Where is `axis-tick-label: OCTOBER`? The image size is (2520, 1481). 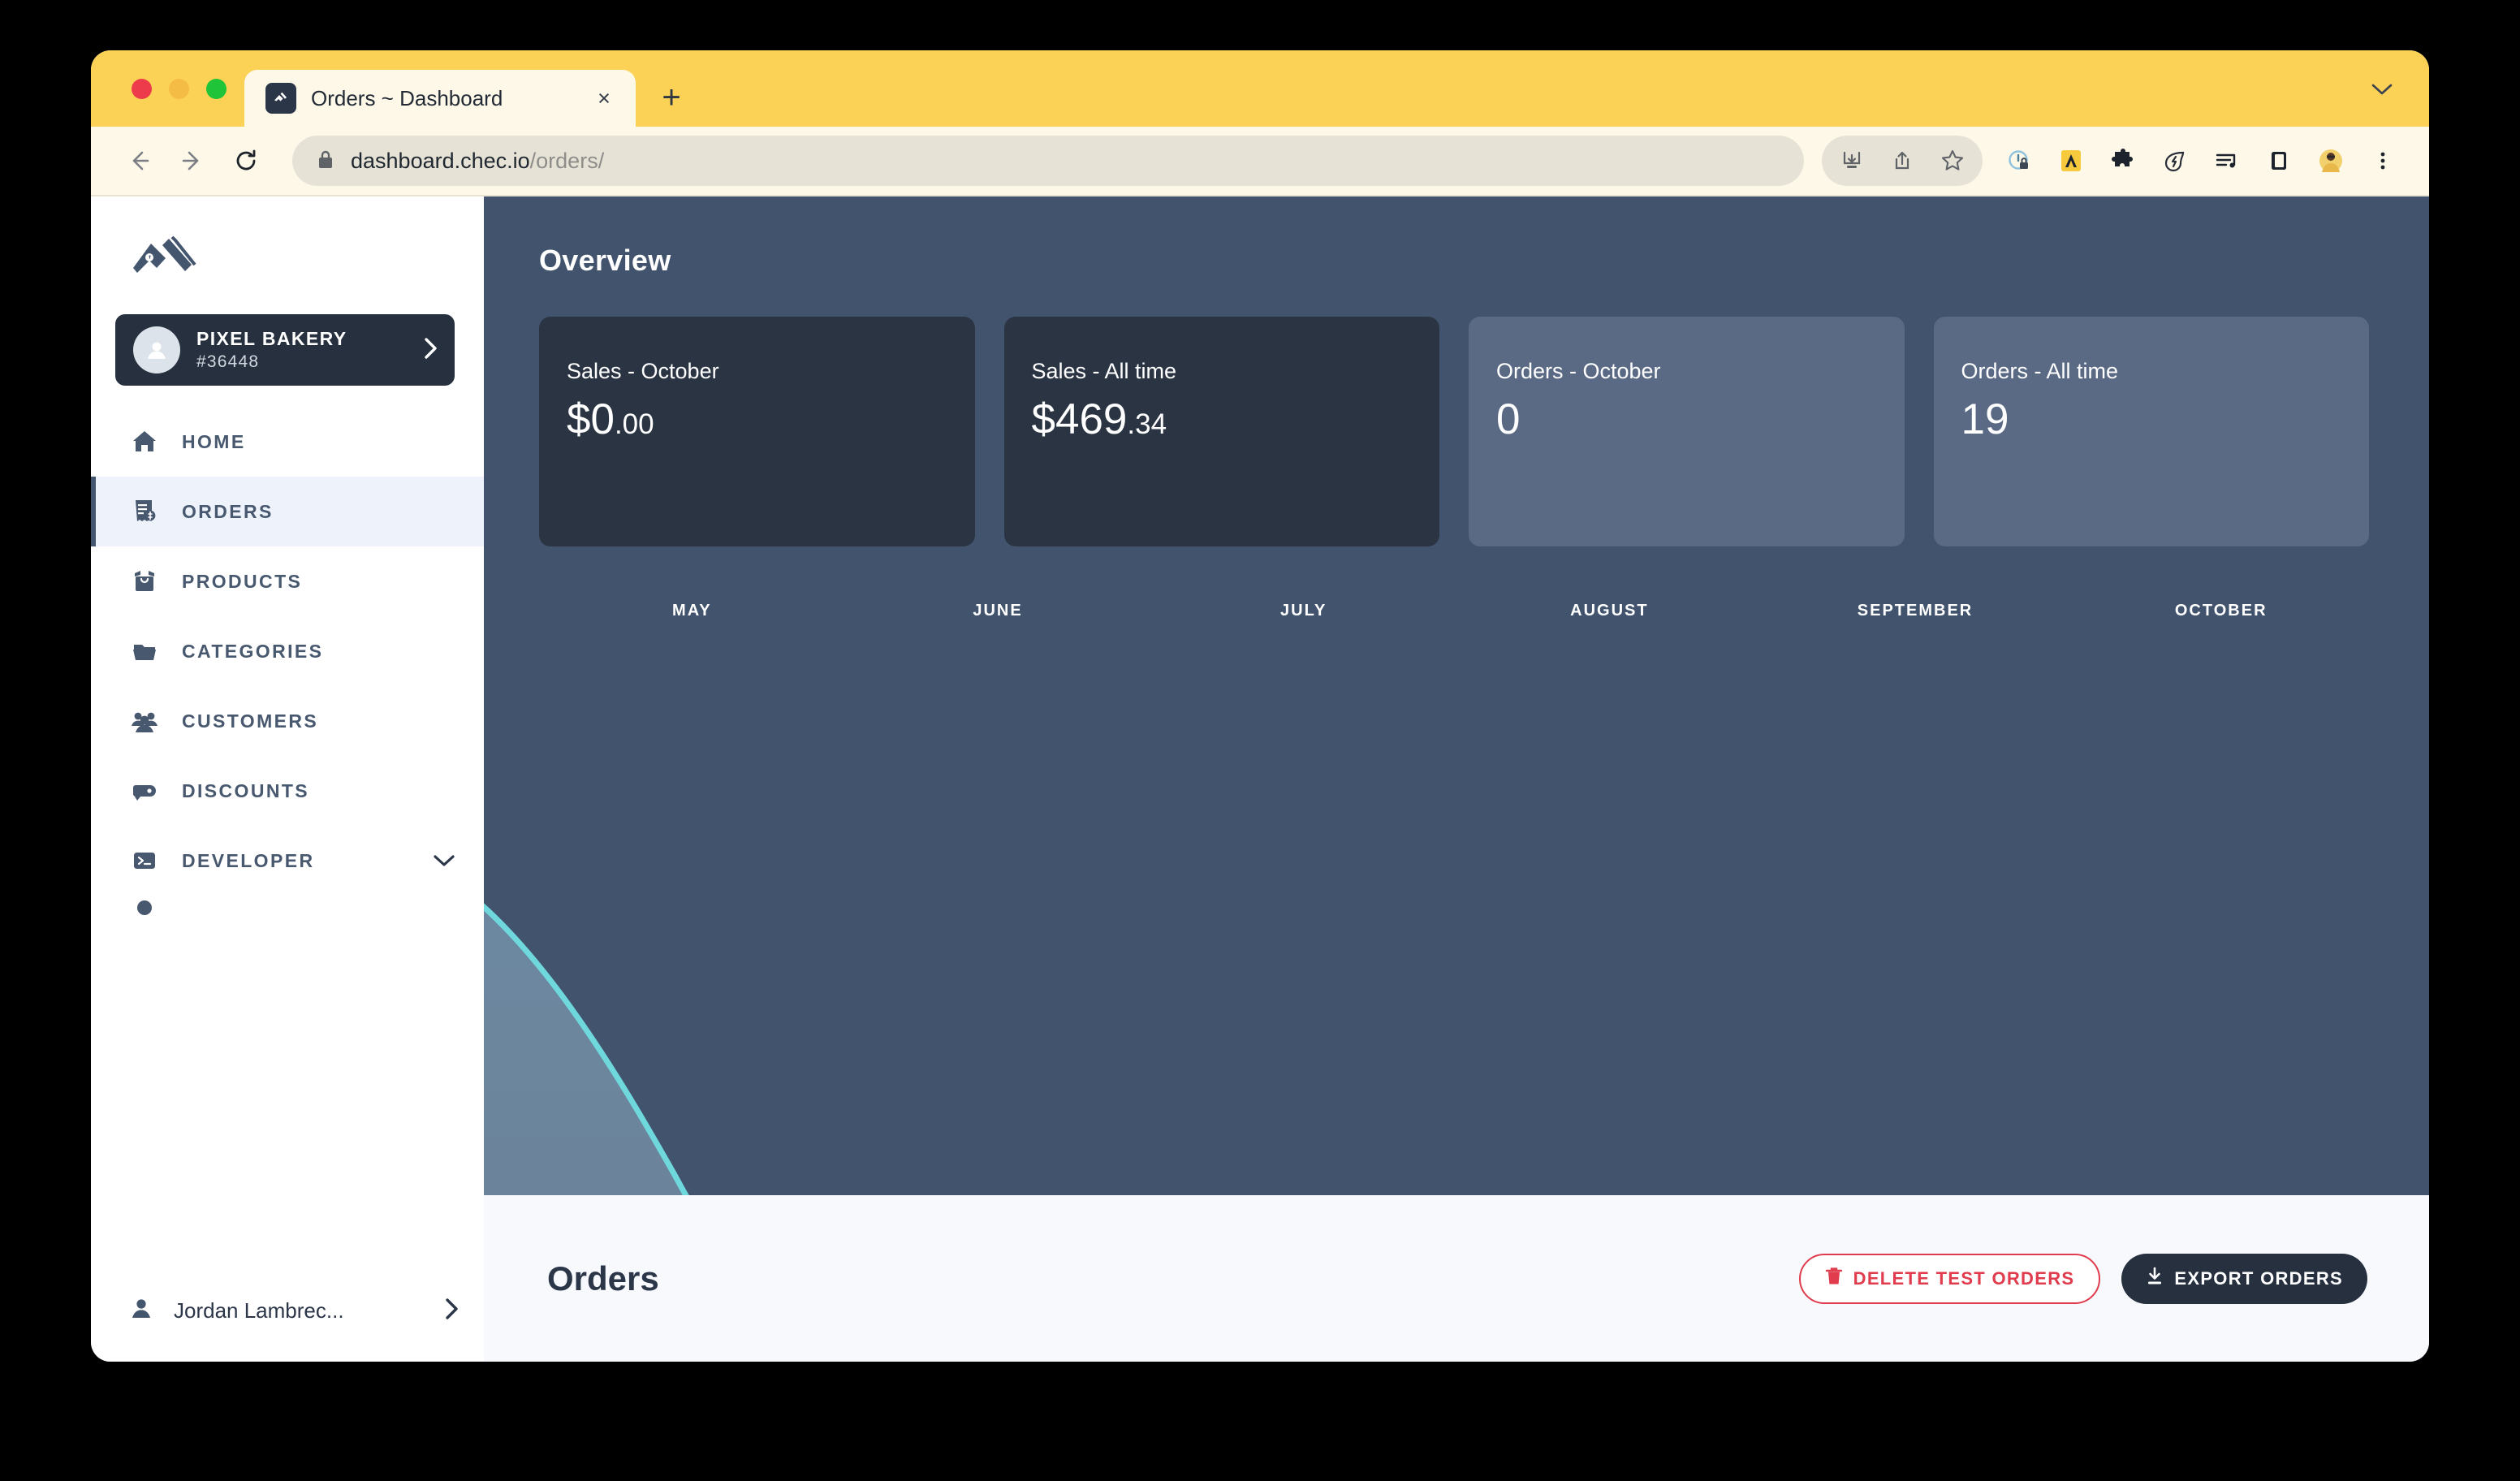 axis-tick-label: OCTOBER is located at coordinates (2221, 611).